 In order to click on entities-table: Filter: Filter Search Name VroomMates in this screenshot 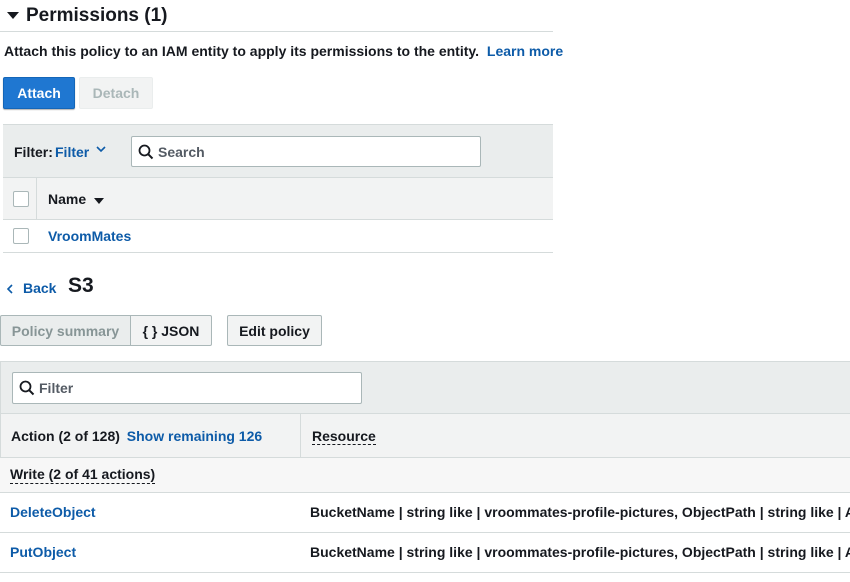, I will do `click(278, 188)`.